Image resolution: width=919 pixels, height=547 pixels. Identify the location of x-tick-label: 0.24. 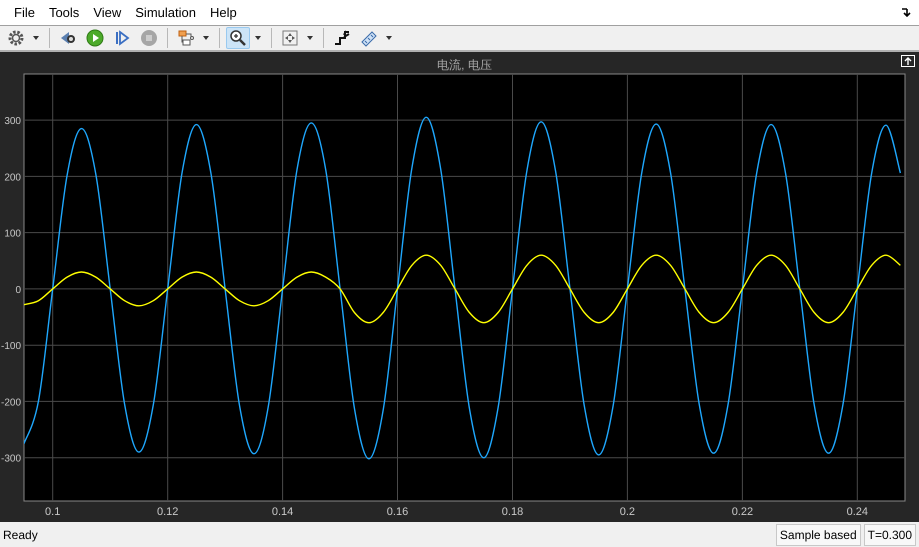
(857, 512).